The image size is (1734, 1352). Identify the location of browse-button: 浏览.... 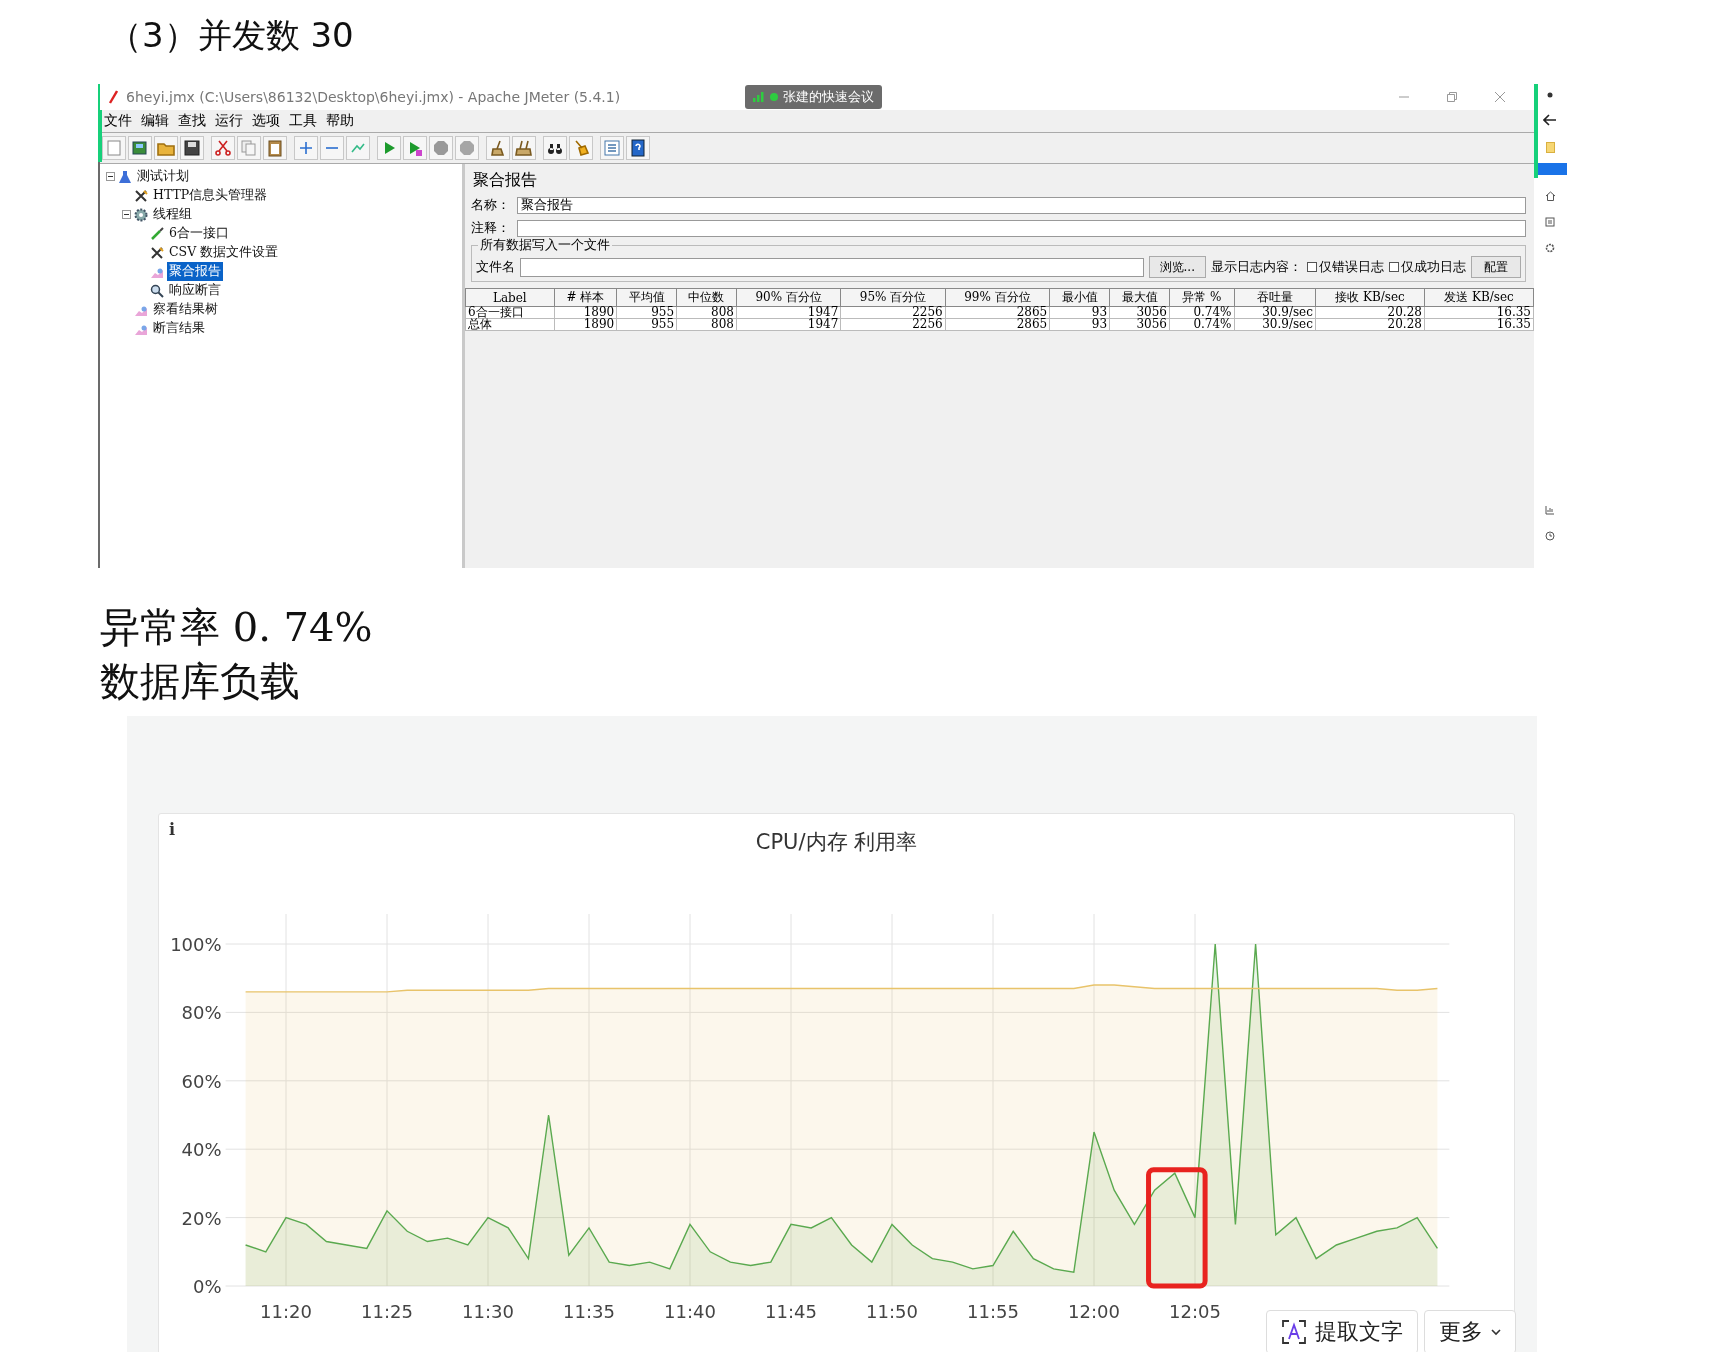
(1177, 267).